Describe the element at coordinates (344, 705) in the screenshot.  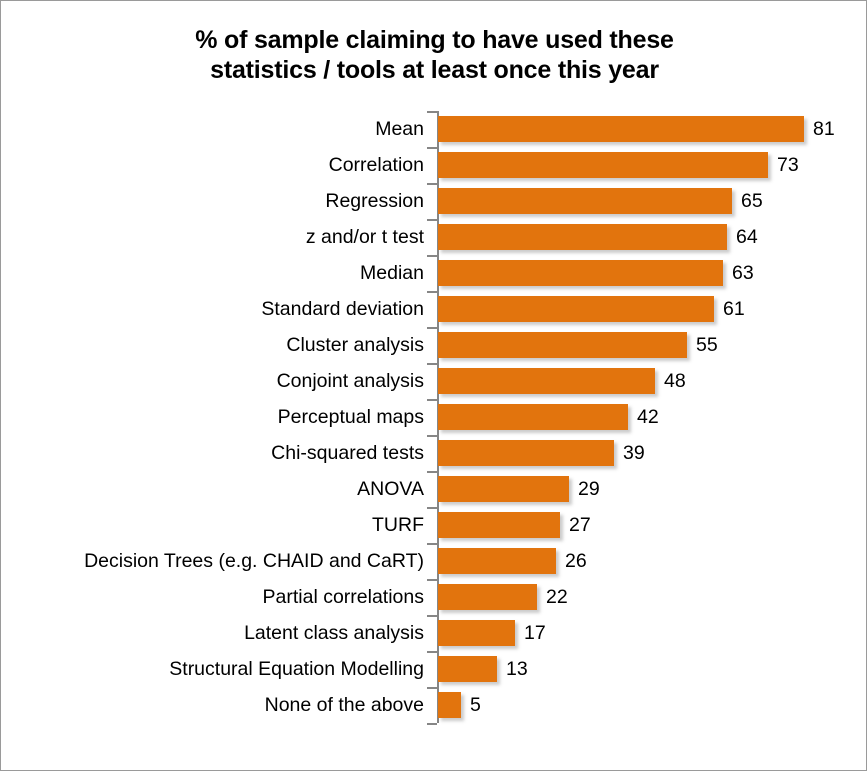
I see `category-label: None of the above` at that location.